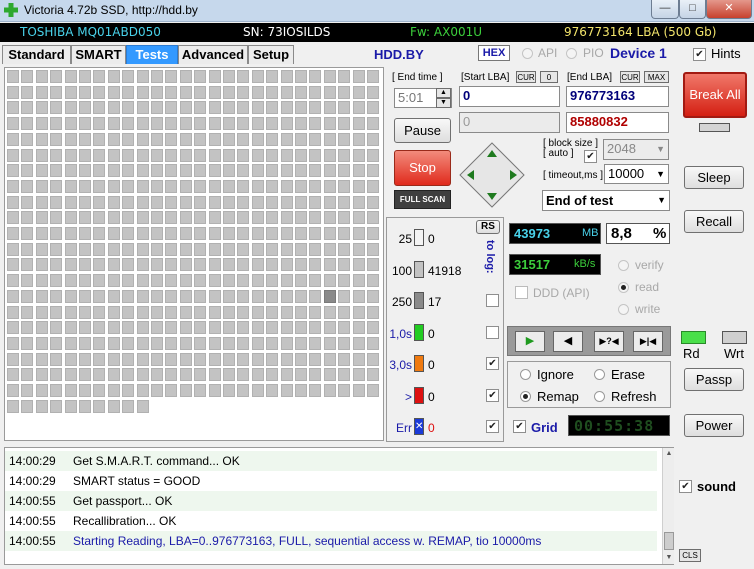 This screenshot has width=754, height=569. What do you see at coordinates (525, 374) in the screenshot?
I see `ignore-radio` at bounding box center [525, 374].